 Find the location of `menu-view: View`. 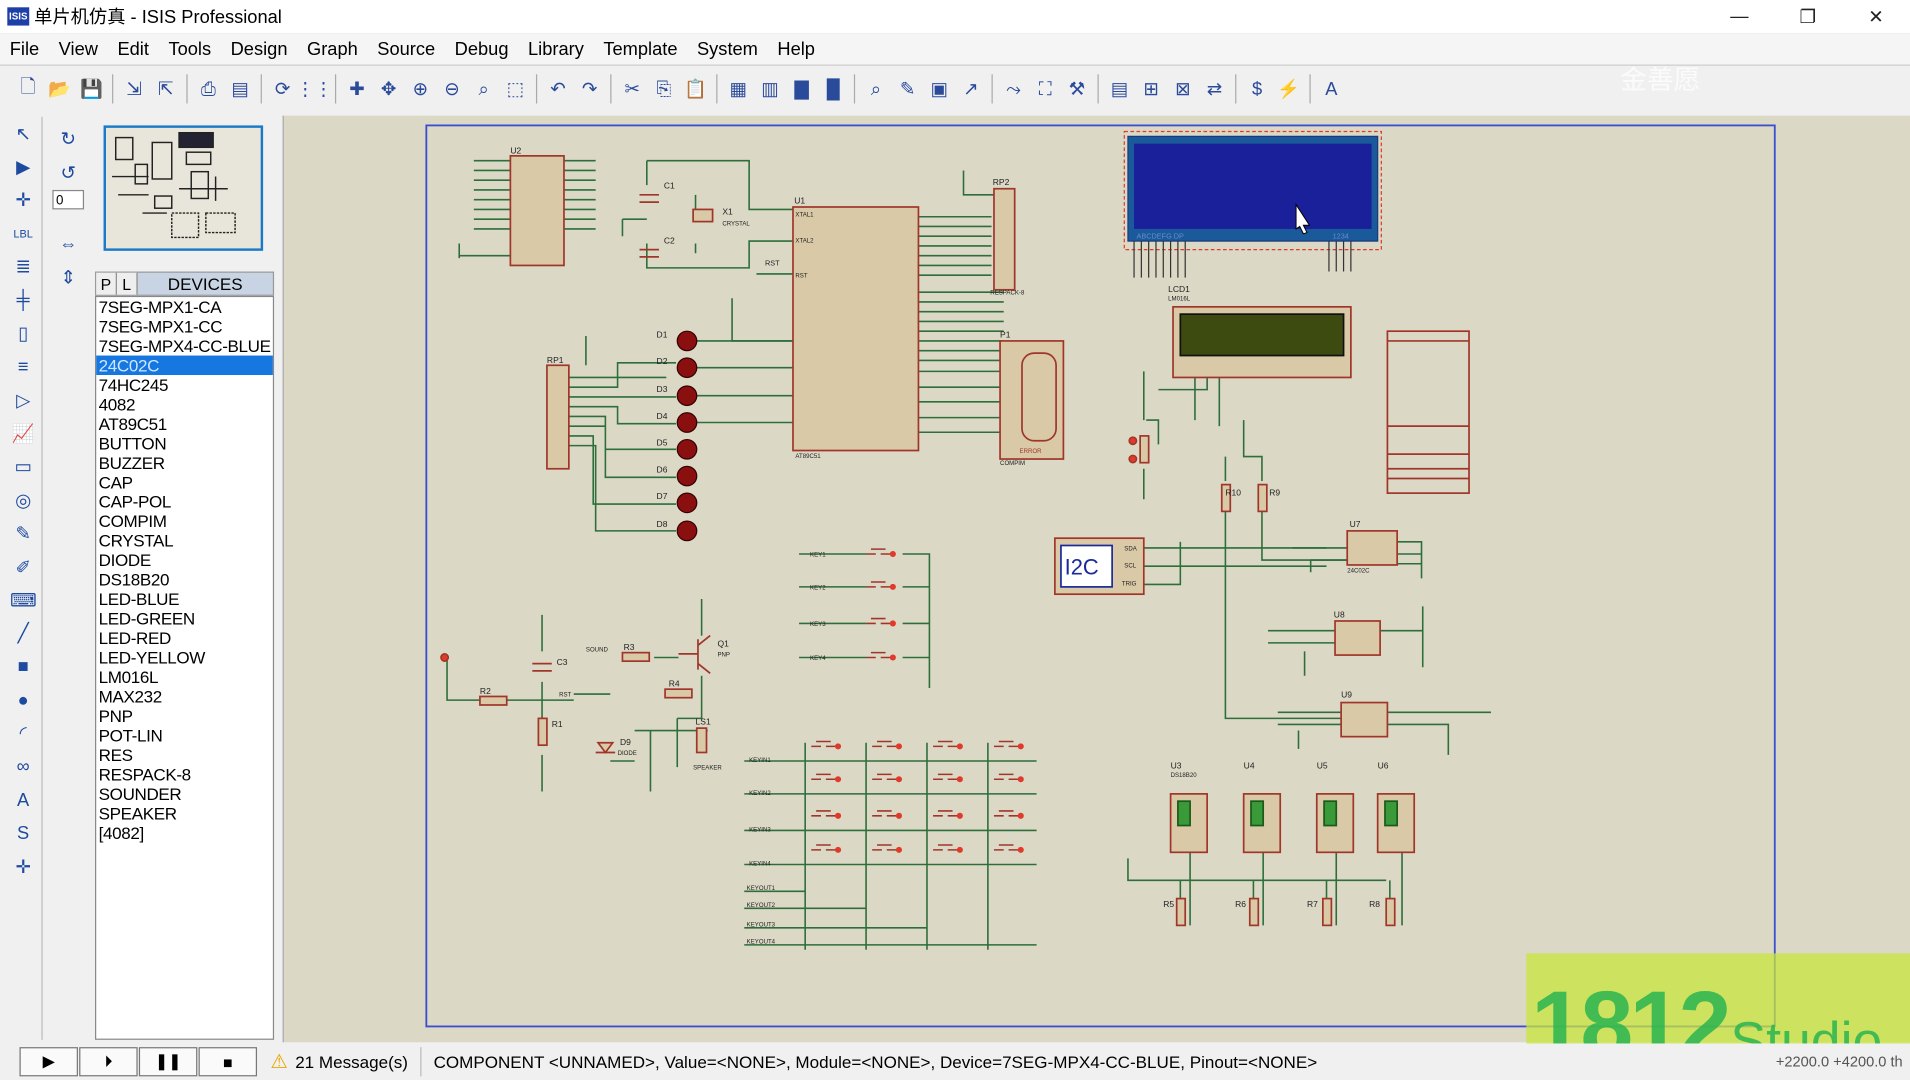

menu-view: View is located at coordinates (78, 49).